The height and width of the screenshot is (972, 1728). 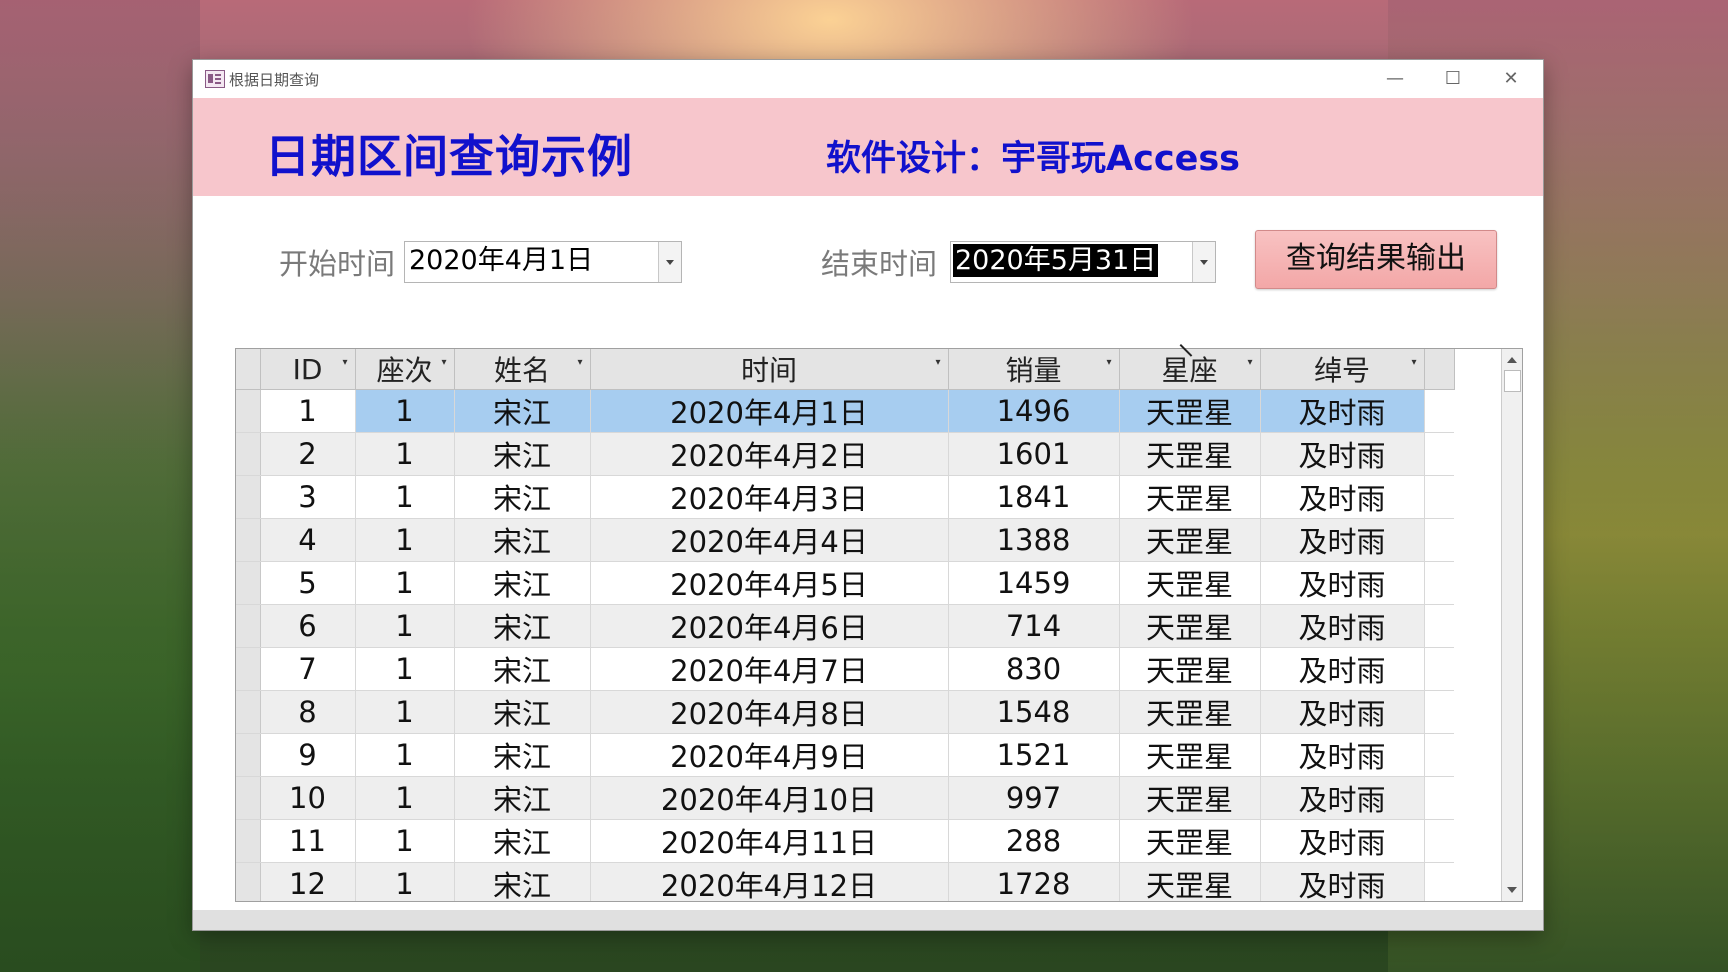 I want to click on table-cell: 2020年4月9日, so click(x=769, y=755).